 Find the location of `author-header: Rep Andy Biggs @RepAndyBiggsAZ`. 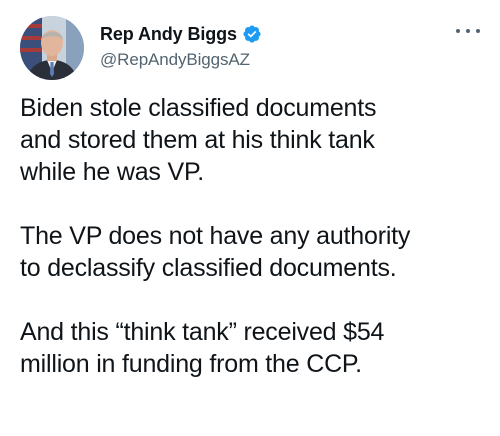

author-header: Rep Andy Biggs @RepAndyBiggsAZ is located at coordinates (181, 46).